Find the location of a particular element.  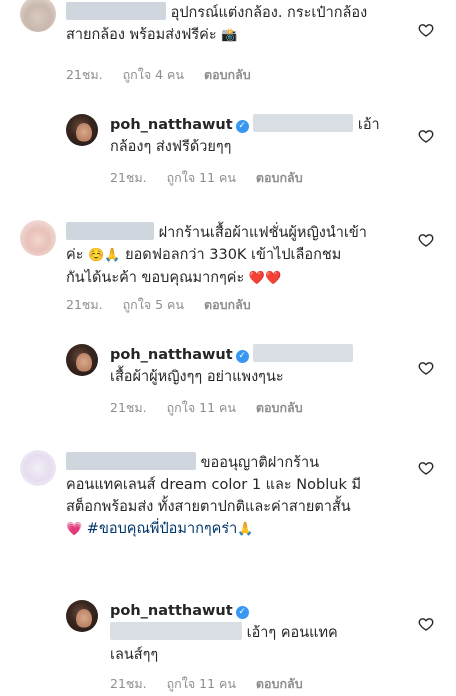

pink-heart-emoji: 💗 is located at coordinates (74, 529).